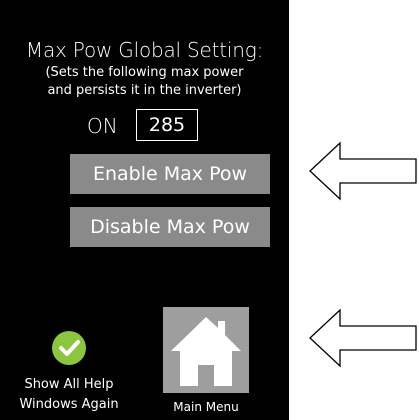  I want to click on show-help-label-line-2: Windows Again, so click(69, 404).